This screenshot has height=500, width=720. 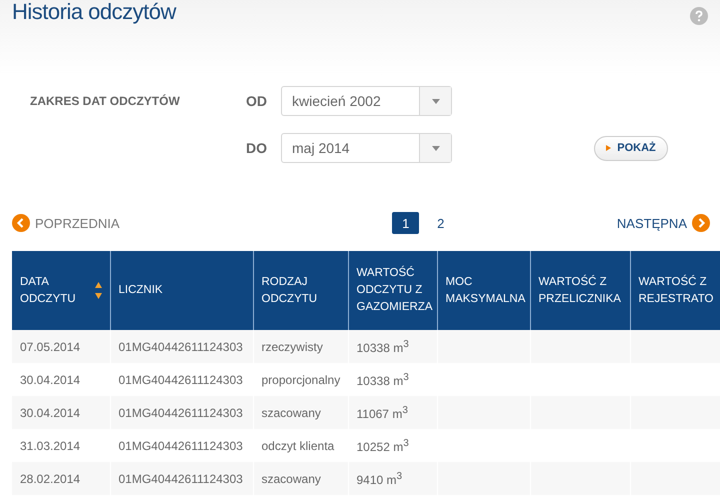 What do you see at coordinates (50, 347) in the screenshot?
I see `table-cell: 07.05.2014` at bounding box center [50, 347].